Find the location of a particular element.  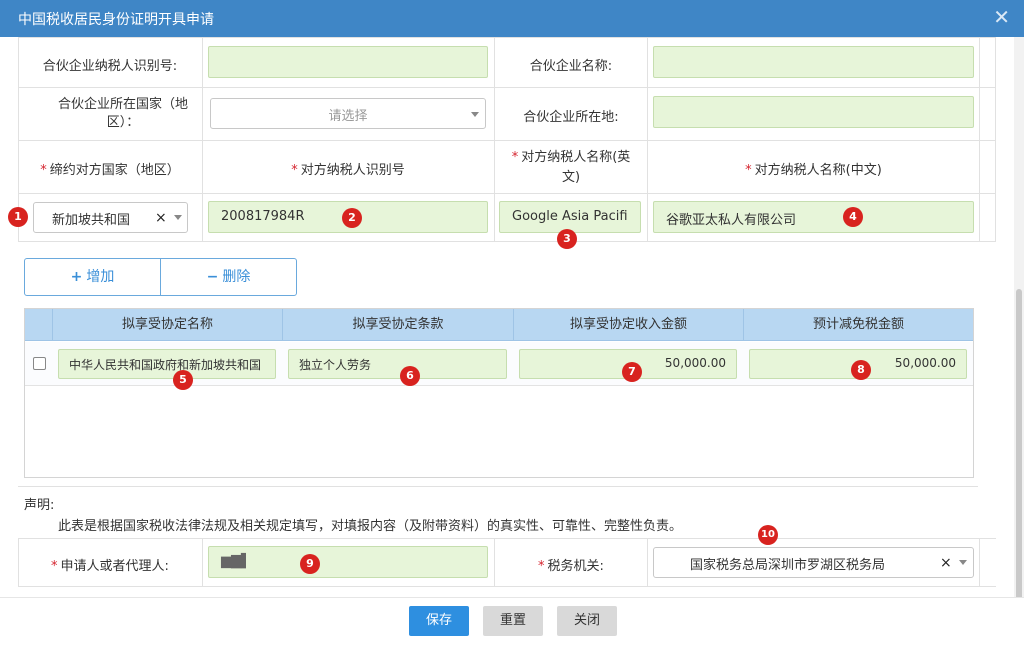

annotation-badge-5: 5 is located at coordinates (183, 380).